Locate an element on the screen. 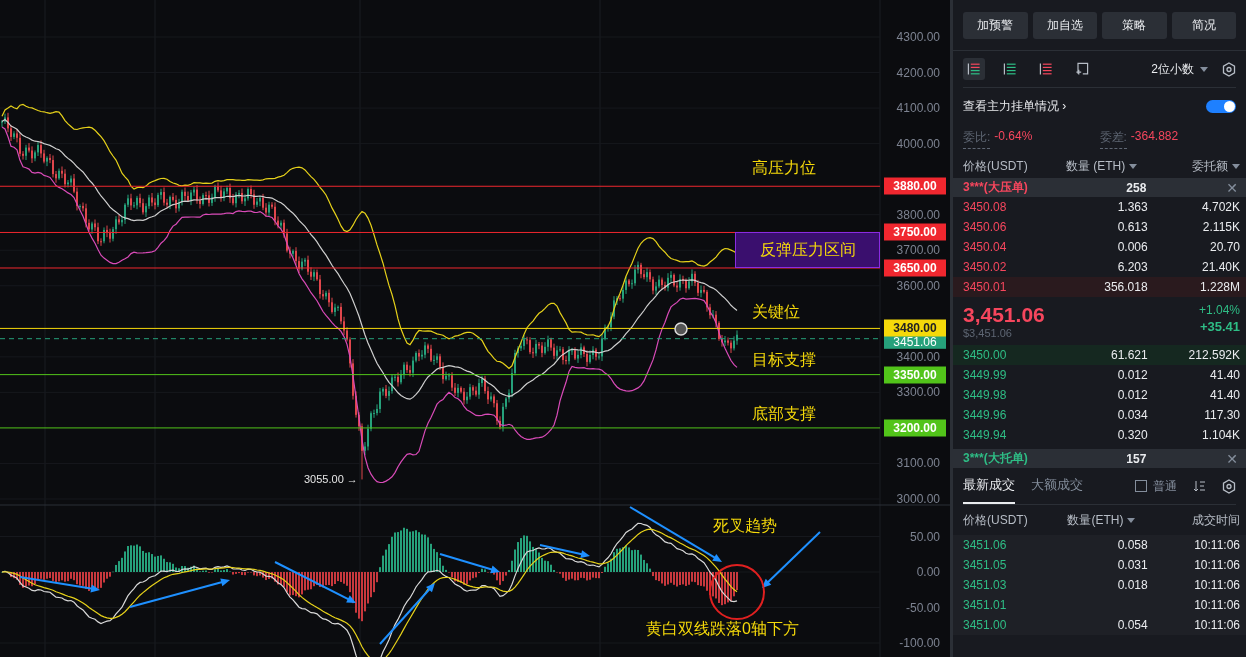  price-level-tag: 3880.00 is located at coordinates (915, 186).